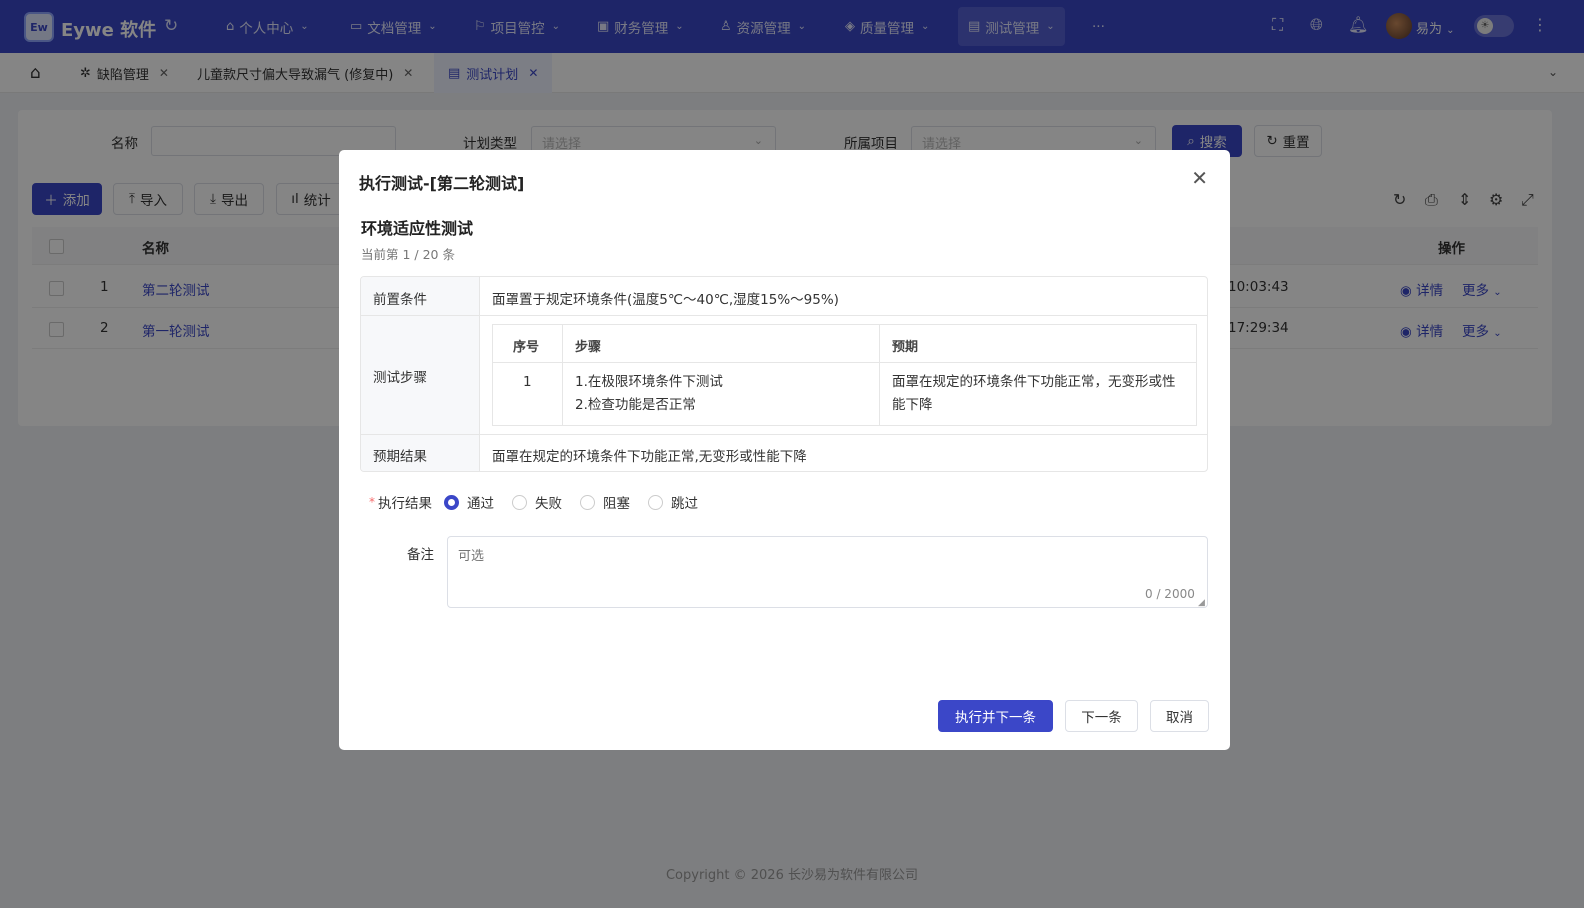 The image size is (1584, 908). What do you see at coordinates (1199, 178) in the screenshot?
I see `close-icon: ✕` at bounding box center [1199, 178].